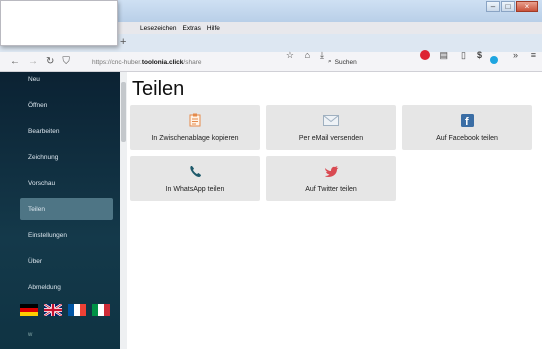 The image size is (542, 349). Describe the element at coordinates (331, 189) in the screenshot. I see `tile-label: Auf Twitter teilen` at that location.